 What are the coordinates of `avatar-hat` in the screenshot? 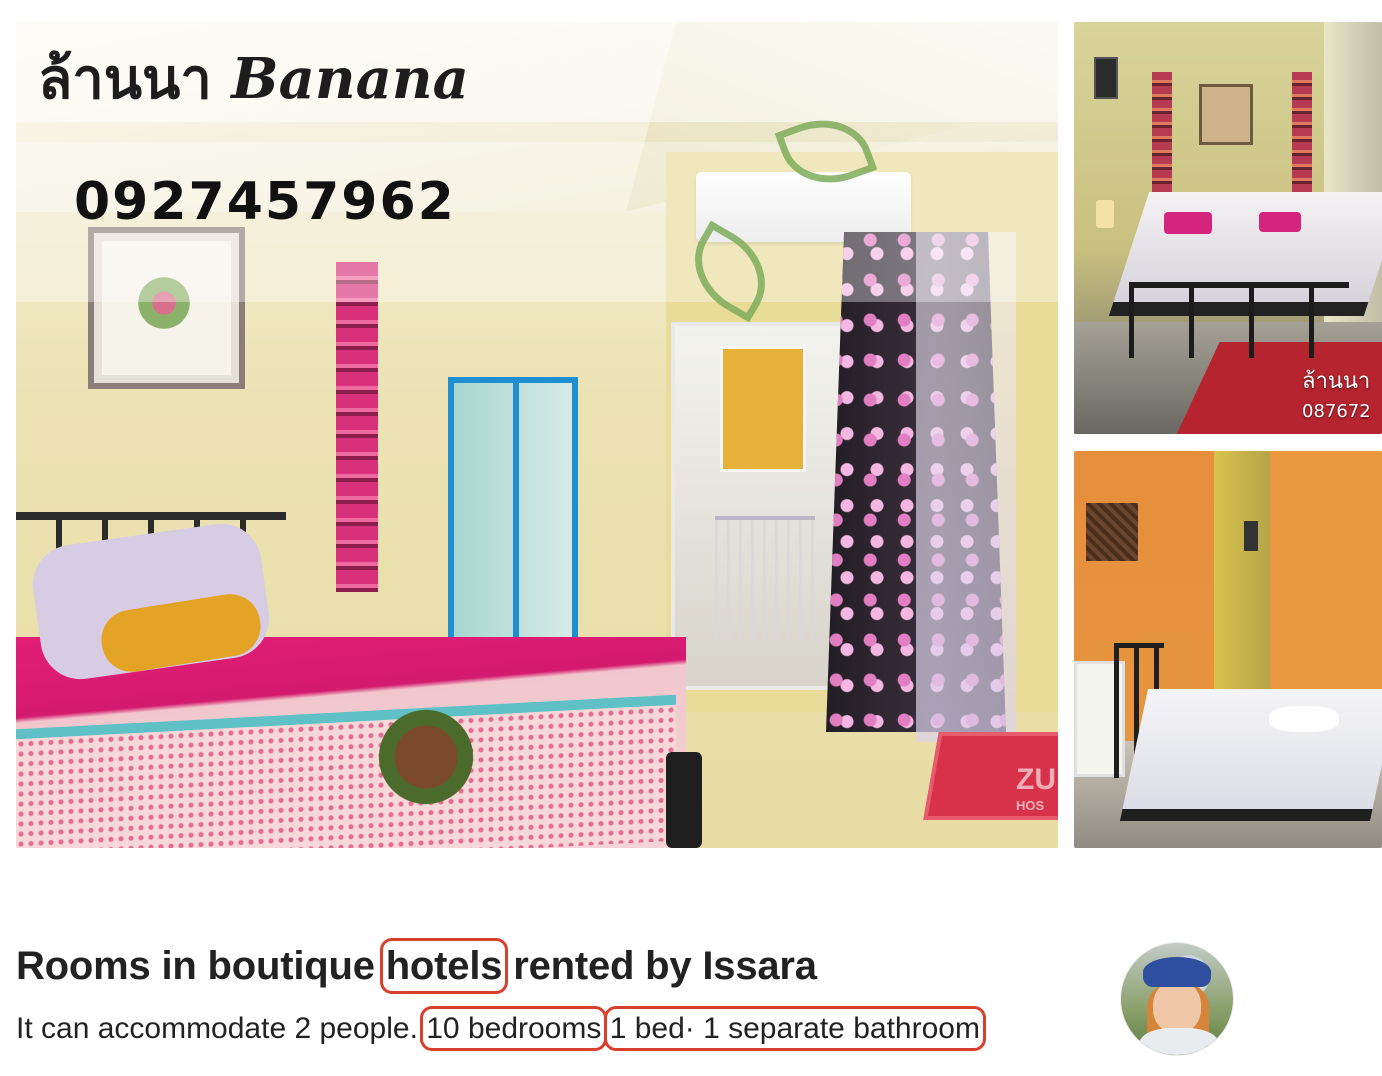 It's located at (1177, 972).